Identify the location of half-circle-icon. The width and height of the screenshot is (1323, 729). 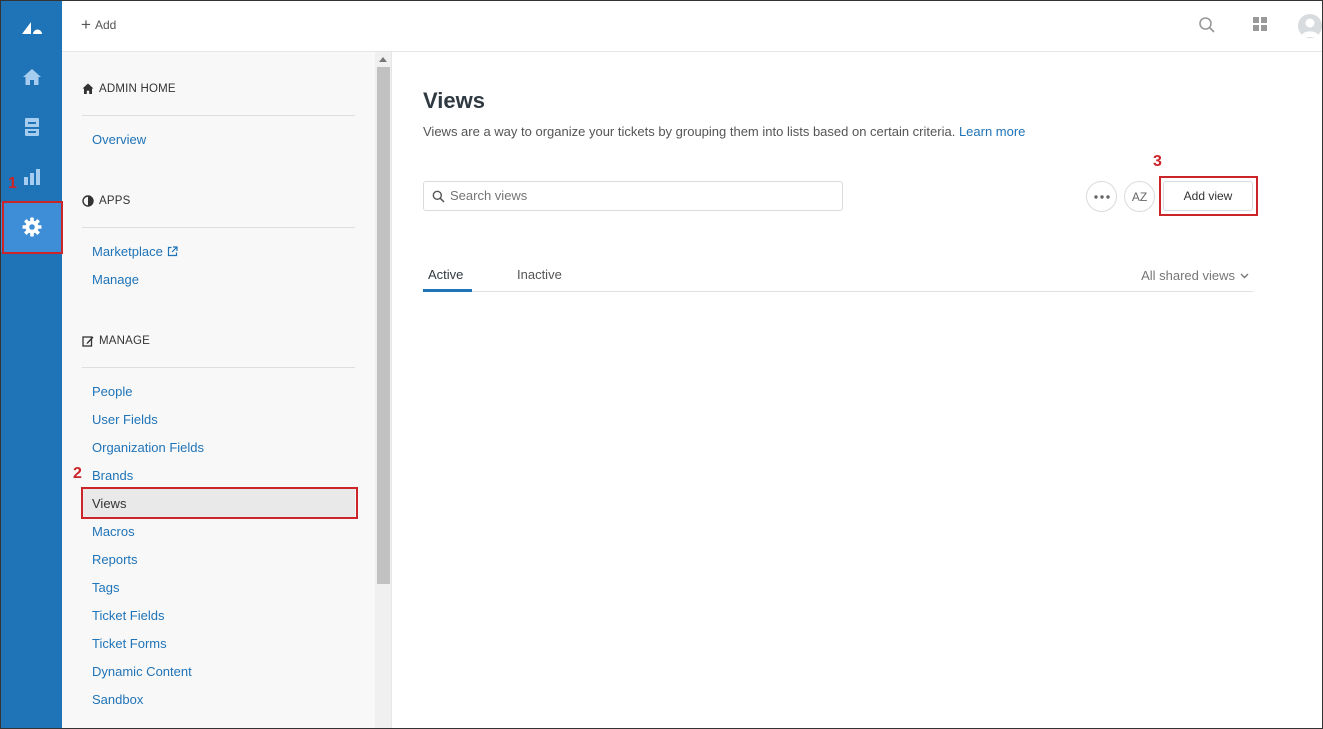
(88, 201).